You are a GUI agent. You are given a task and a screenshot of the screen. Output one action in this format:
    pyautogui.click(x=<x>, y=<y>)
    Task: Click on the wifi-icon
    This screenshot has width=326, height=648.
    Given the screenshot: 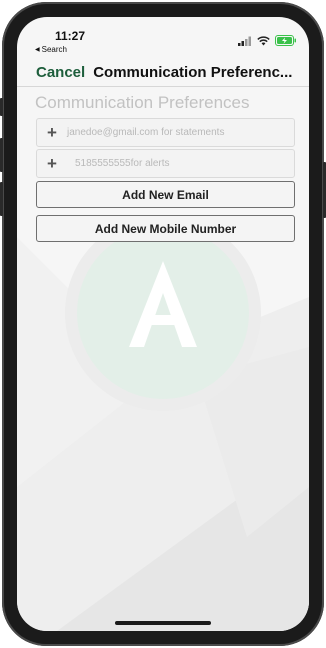 What is the action you would take?
    pyautogui.click(x=263, y=40)
    